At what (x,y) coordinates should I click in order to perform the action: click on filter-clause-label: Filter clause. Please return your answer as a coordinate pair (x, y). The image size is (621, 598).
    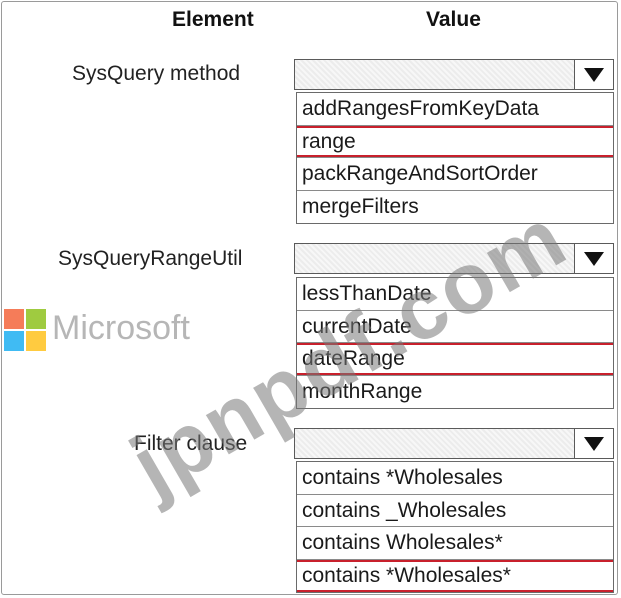
    Looking at the image, I should click on (191, 443).